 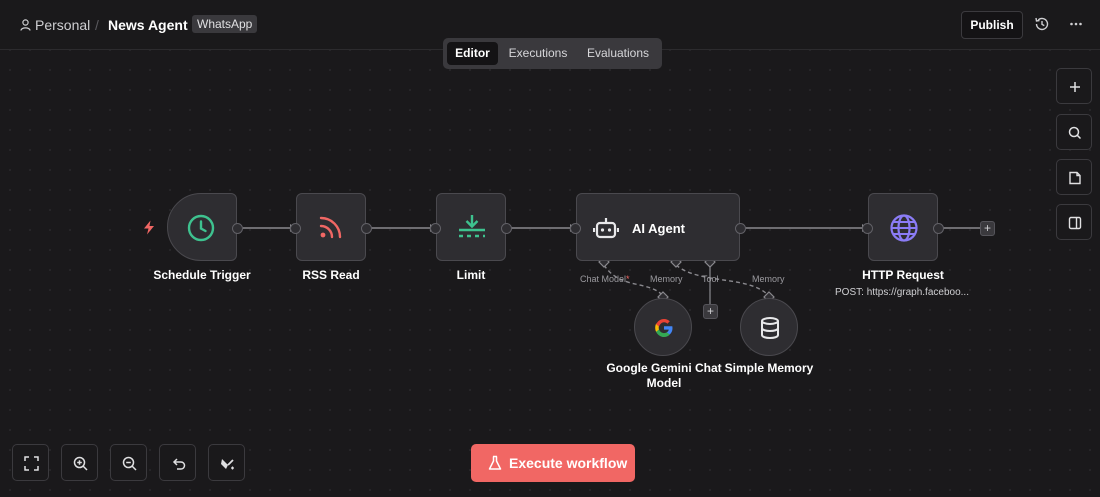 I want to click on tidy-up-button, so click(x=226, y=462).